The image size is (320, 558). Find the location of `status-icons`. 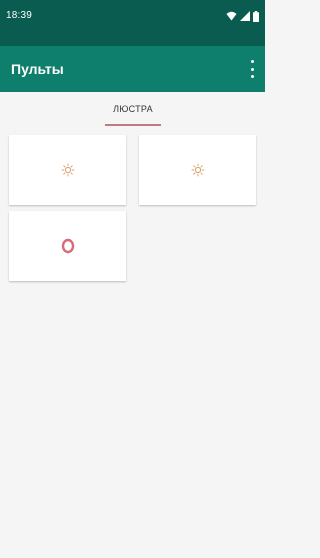

status-icons is located at coordinates (242, 16).